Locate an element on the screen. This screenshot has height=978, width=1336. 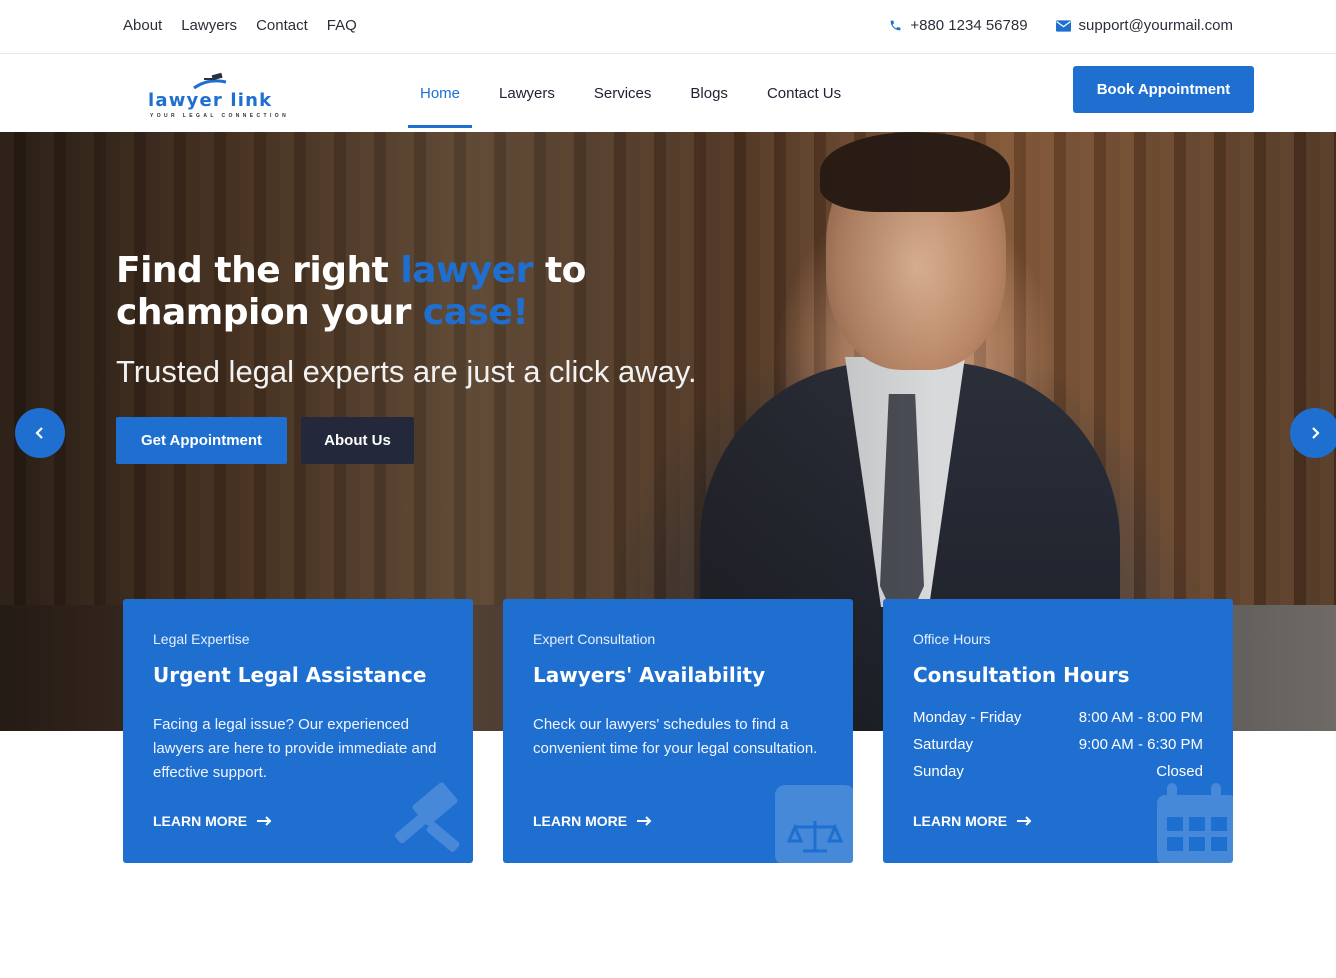
main-nav: Home Lawyers Services Blogs Contact Us is located at coordinates (638, 93).